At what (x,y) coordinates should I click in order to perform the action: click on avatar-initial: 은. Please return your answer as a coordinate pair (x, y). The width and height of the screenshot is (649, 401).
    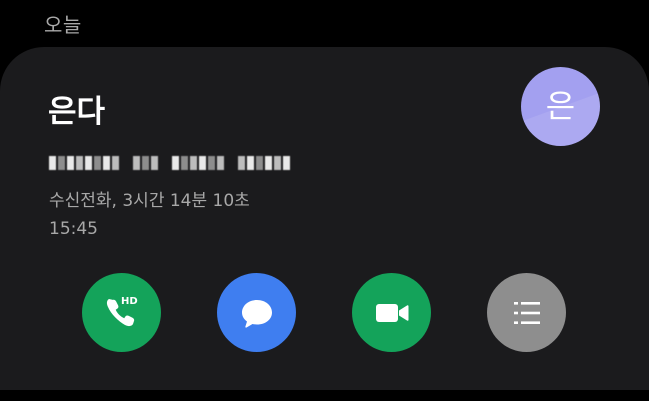
    Looking at the image, I should click on (560, 106).